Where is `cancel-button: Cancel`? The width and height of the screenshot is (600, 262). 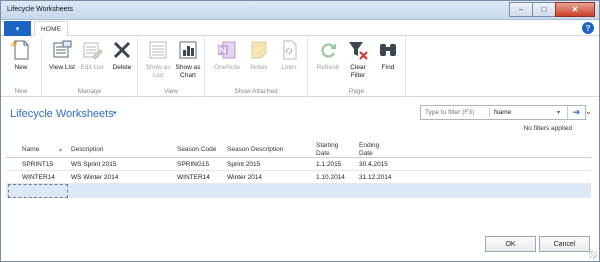
cancel-button: Cancel is located at coordinates (564, 244).